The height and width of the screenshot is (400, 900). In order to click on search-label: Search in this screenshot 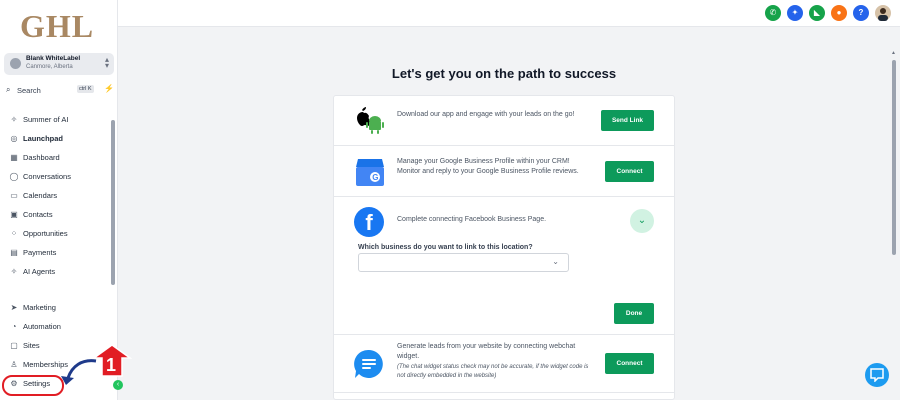, I will do `click(29, 90)`.